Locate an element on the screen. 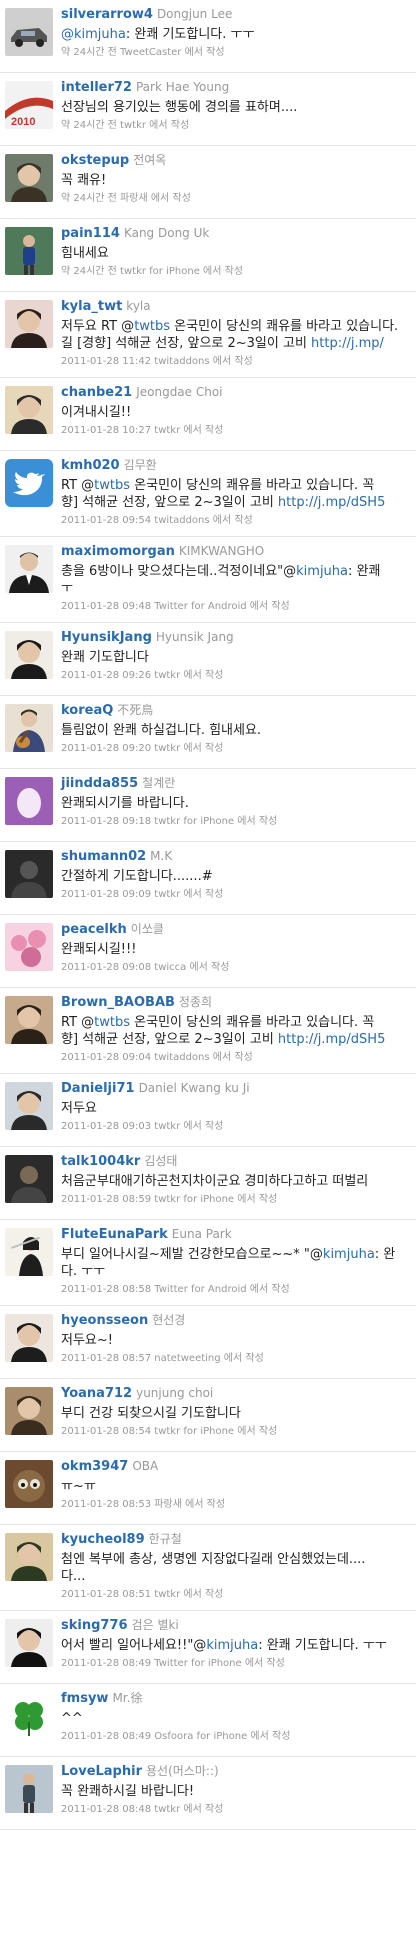 This screenshot has width=416, height=1942. url-link: http://j.mp/ is located at coordinates (347, 343).